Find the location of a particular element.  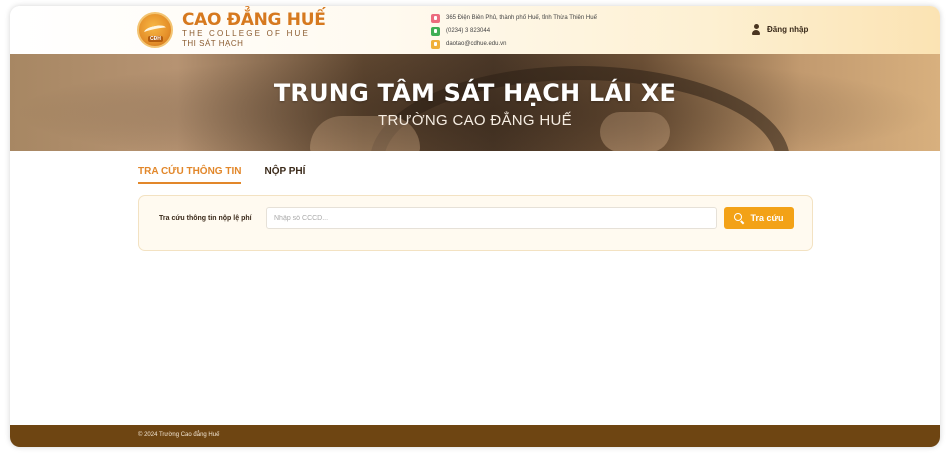

user-icon is located at coordinates (756, 29).